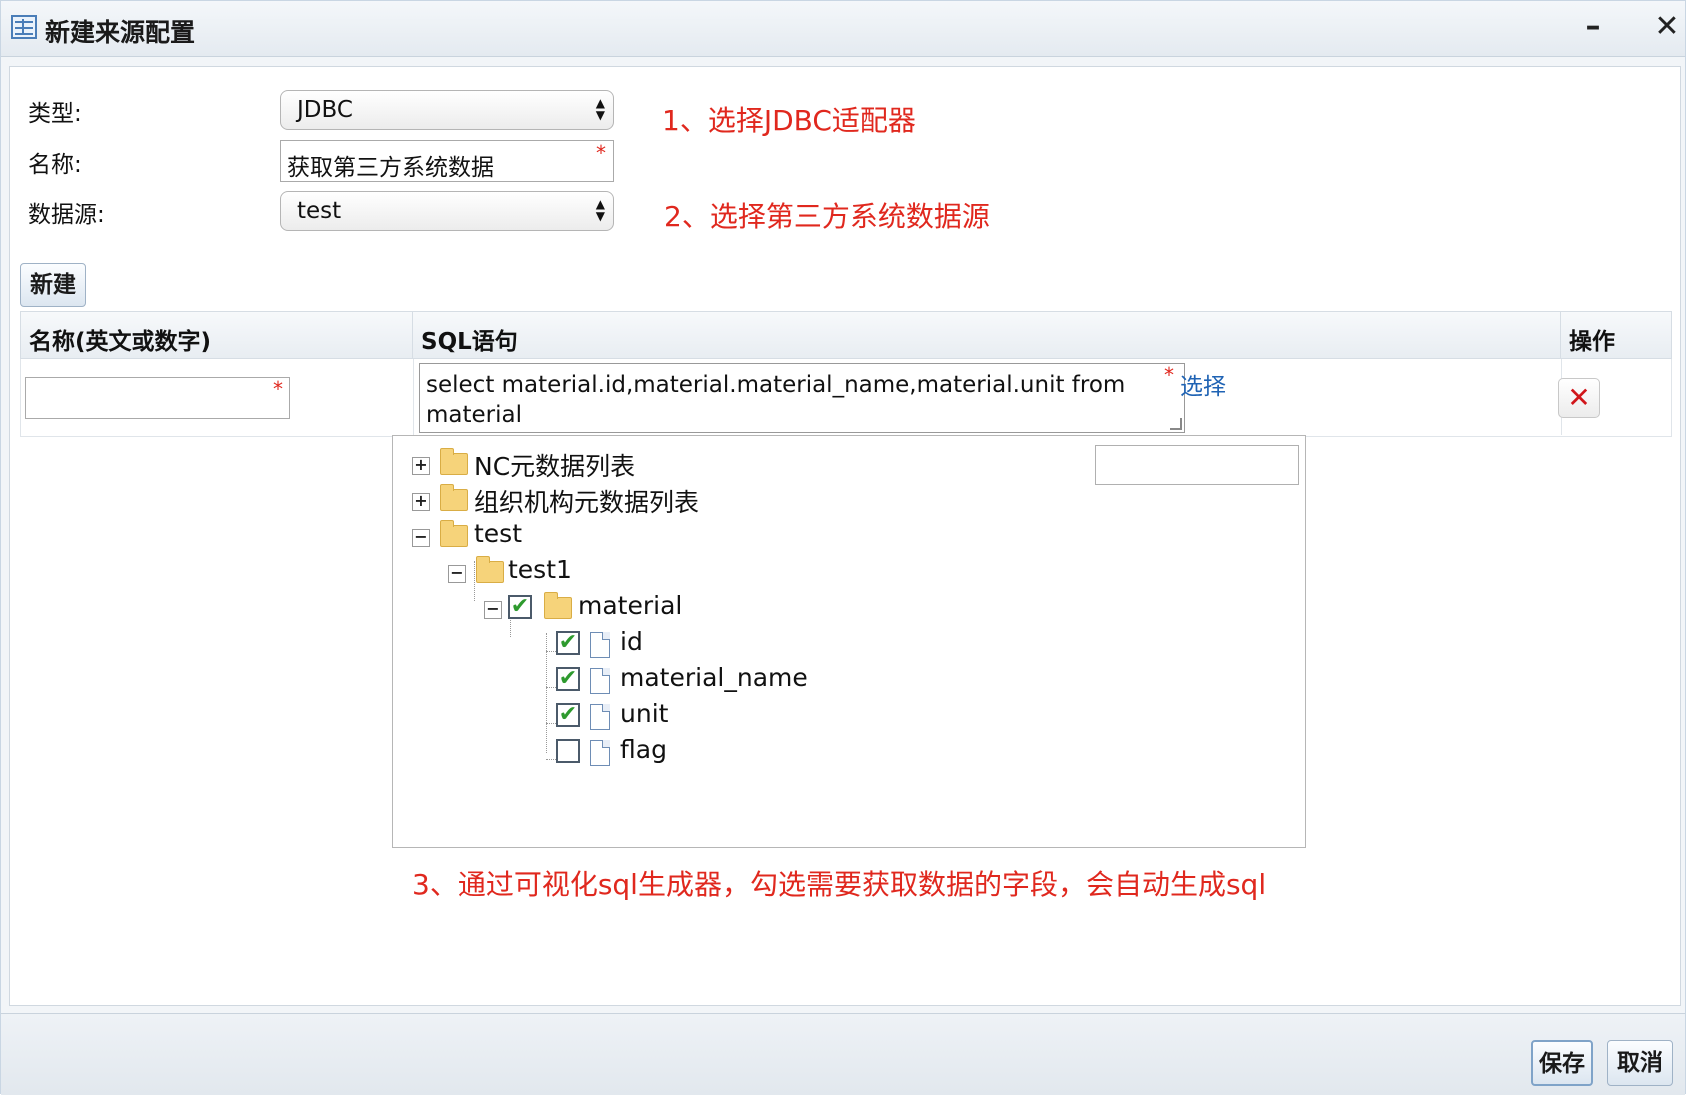  I want to click on tree-node-id: ✔ id, so click(616, 644).